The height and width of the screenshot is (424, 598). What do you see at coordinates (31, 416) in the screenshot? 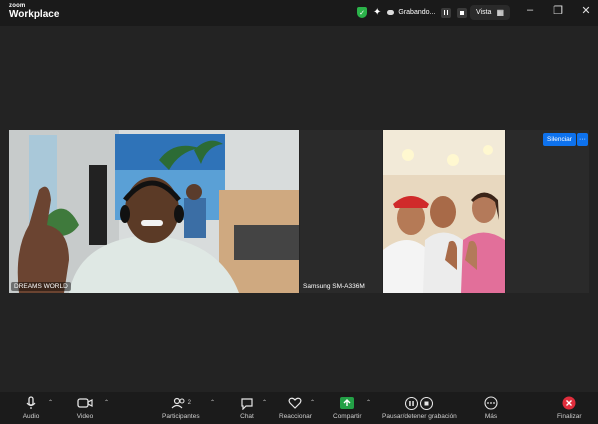
I see `audio-label: Audio` at bounding box center [31, 416].